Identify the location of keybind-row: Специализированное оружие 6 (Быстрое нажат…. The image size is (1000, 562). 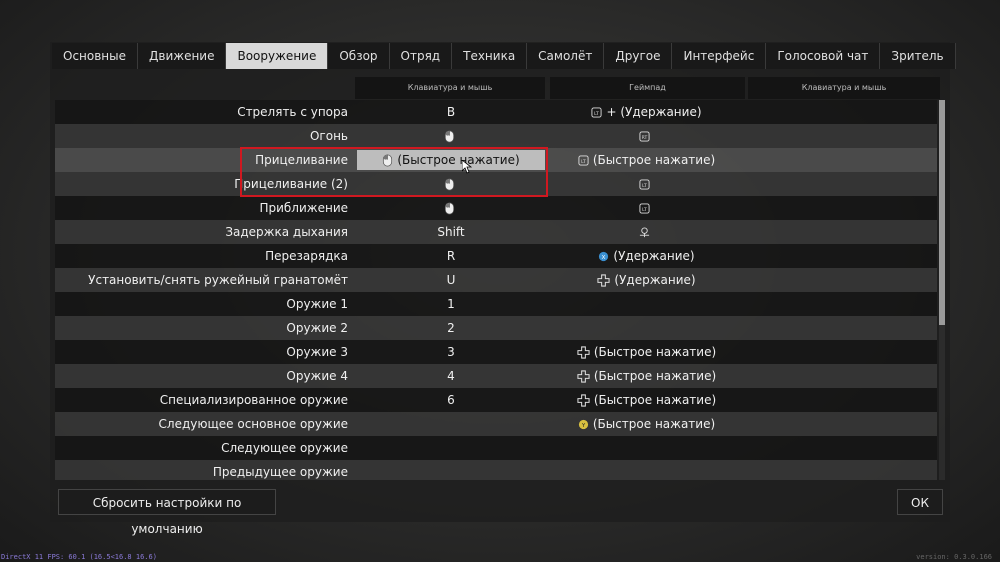
(496, 400).